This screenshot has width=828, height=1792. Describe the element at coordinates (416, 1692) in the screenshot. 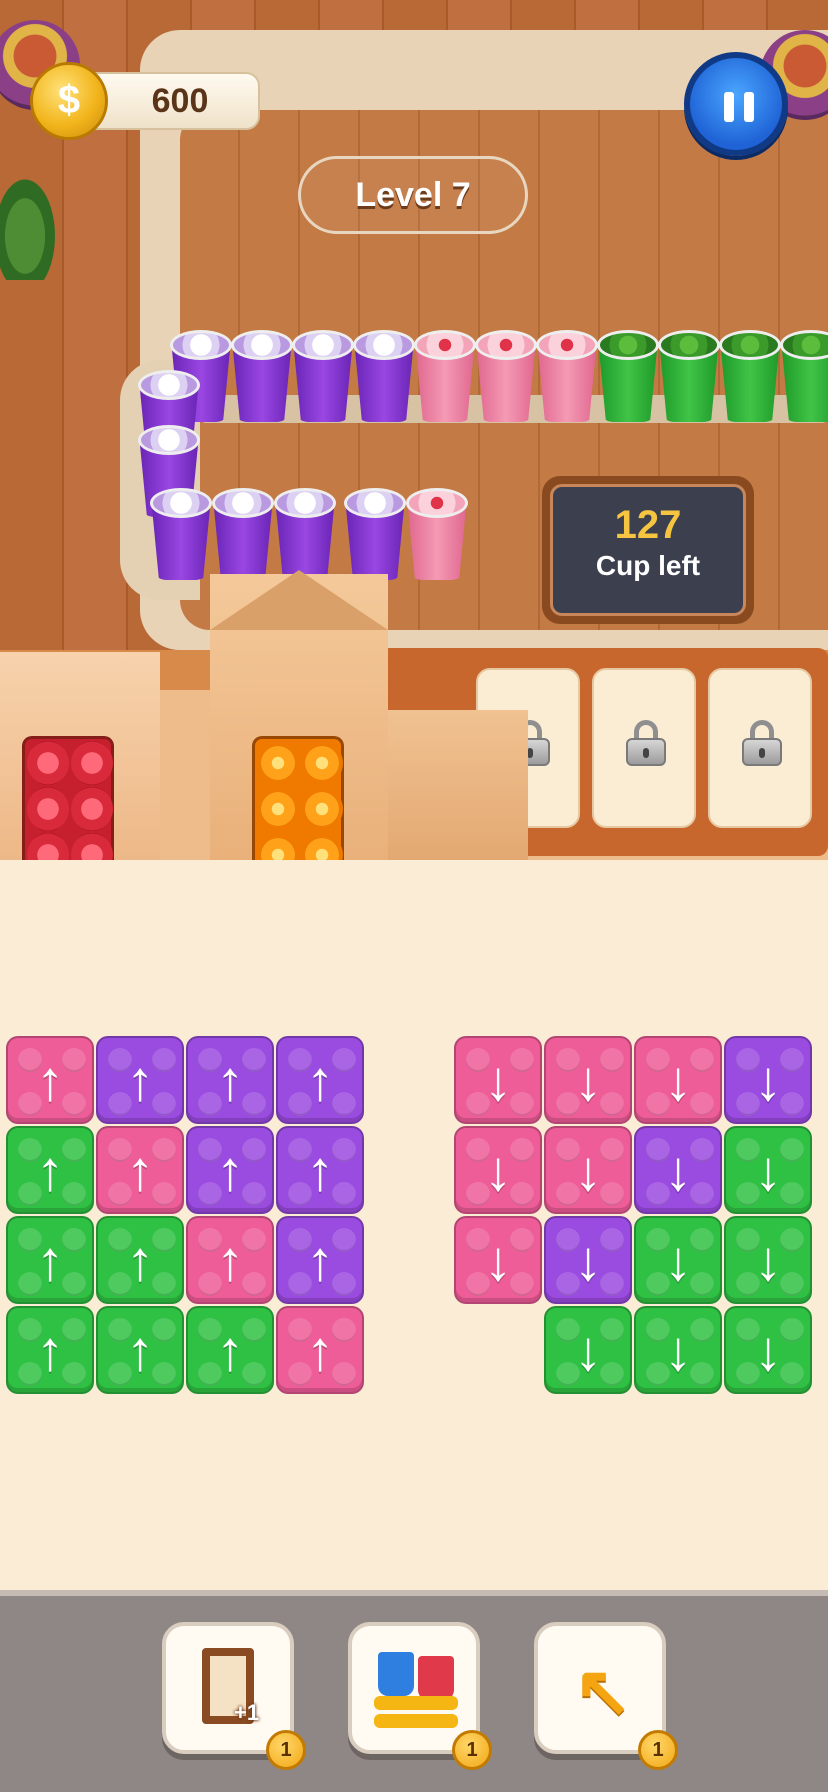

I see `swap-cups-icon` at that location.